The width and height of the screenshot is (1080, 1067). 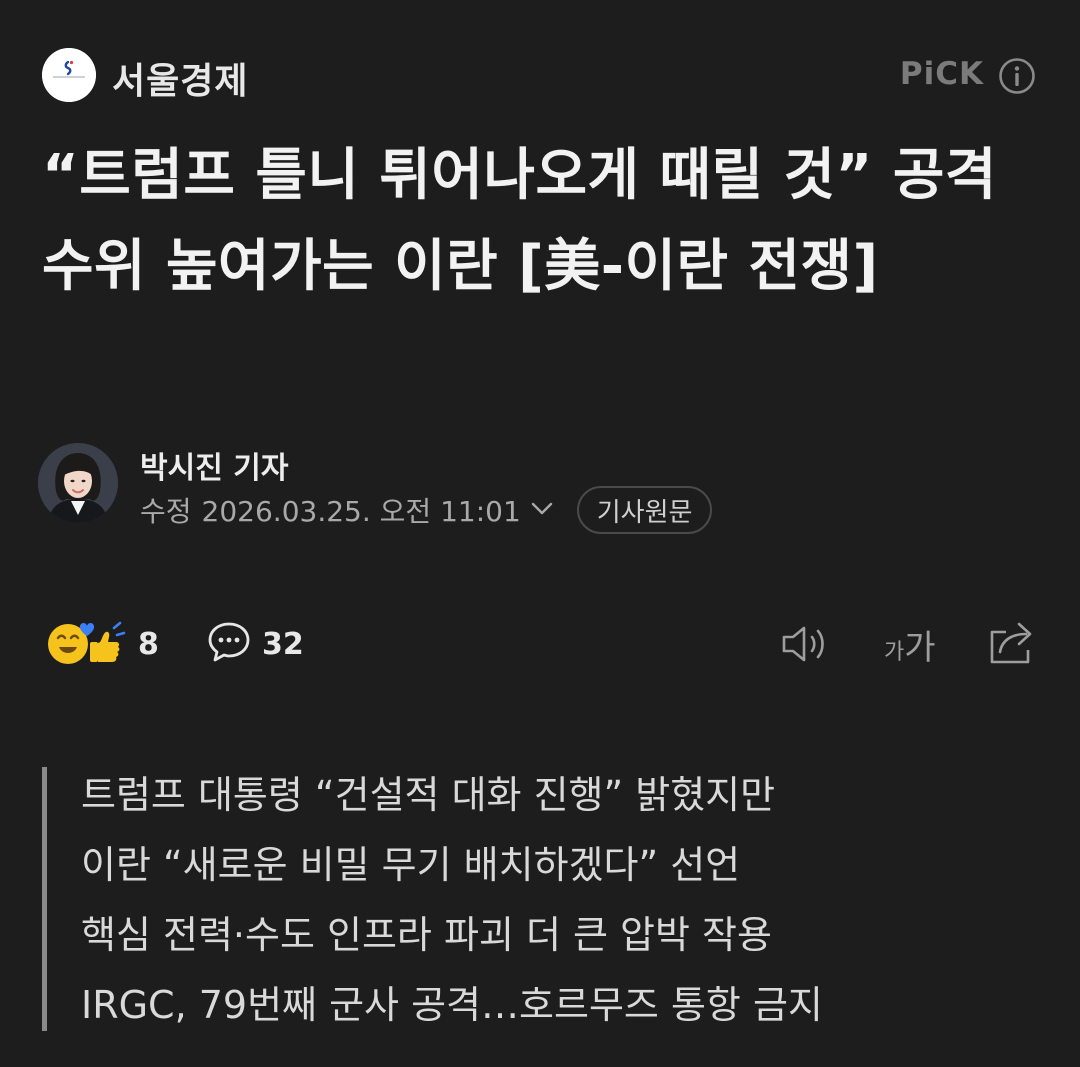 What do you see at coordinates (255, 644) in the screenshot?
I see `comment-button: 32` at bounding box center [255, 644].